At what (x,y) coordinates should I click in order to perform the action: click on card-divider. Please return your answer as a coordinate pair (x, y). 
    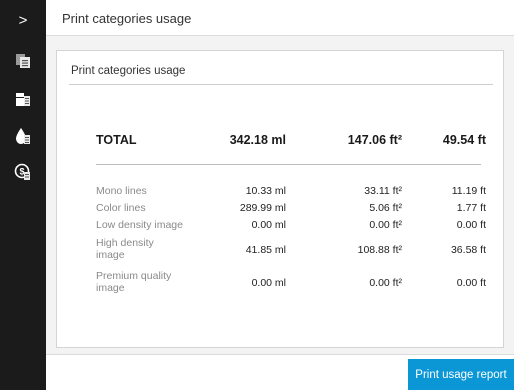
    Looking at the image, I should click on (281, 84).